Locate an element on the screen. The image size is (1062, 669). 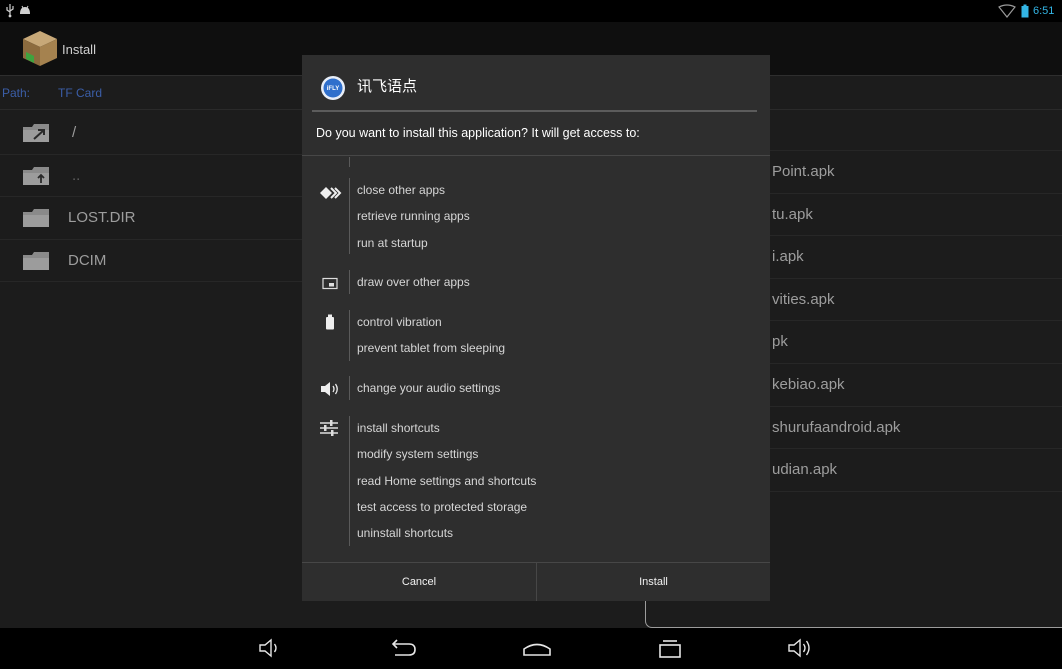
permission-item: modify system settings is located at coordinates (446, 454).